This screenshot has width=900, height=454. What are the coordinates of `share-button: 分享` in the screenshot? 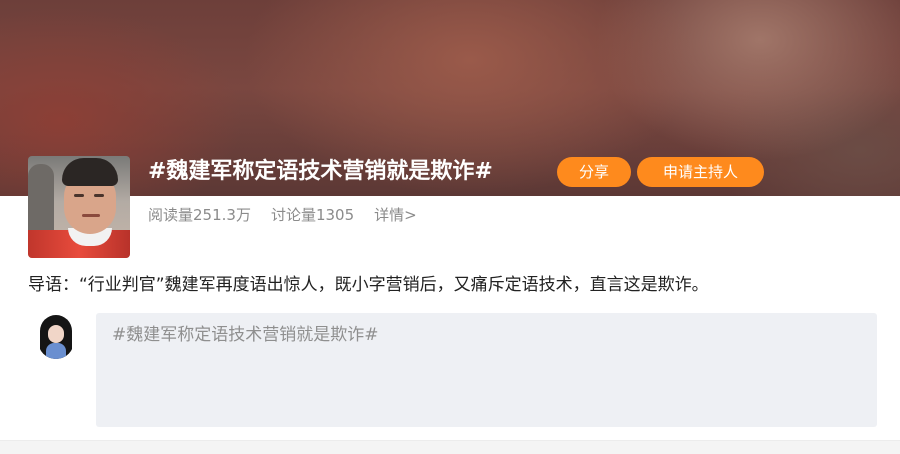 It's located at (594, 172).